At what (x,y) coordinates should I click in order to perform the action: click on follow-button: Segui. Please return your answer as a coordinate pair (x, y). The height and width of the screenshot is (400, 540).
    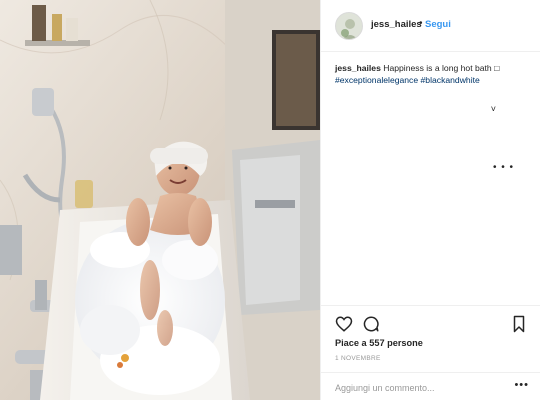
    Looking at the image, I should click on (438, 24).